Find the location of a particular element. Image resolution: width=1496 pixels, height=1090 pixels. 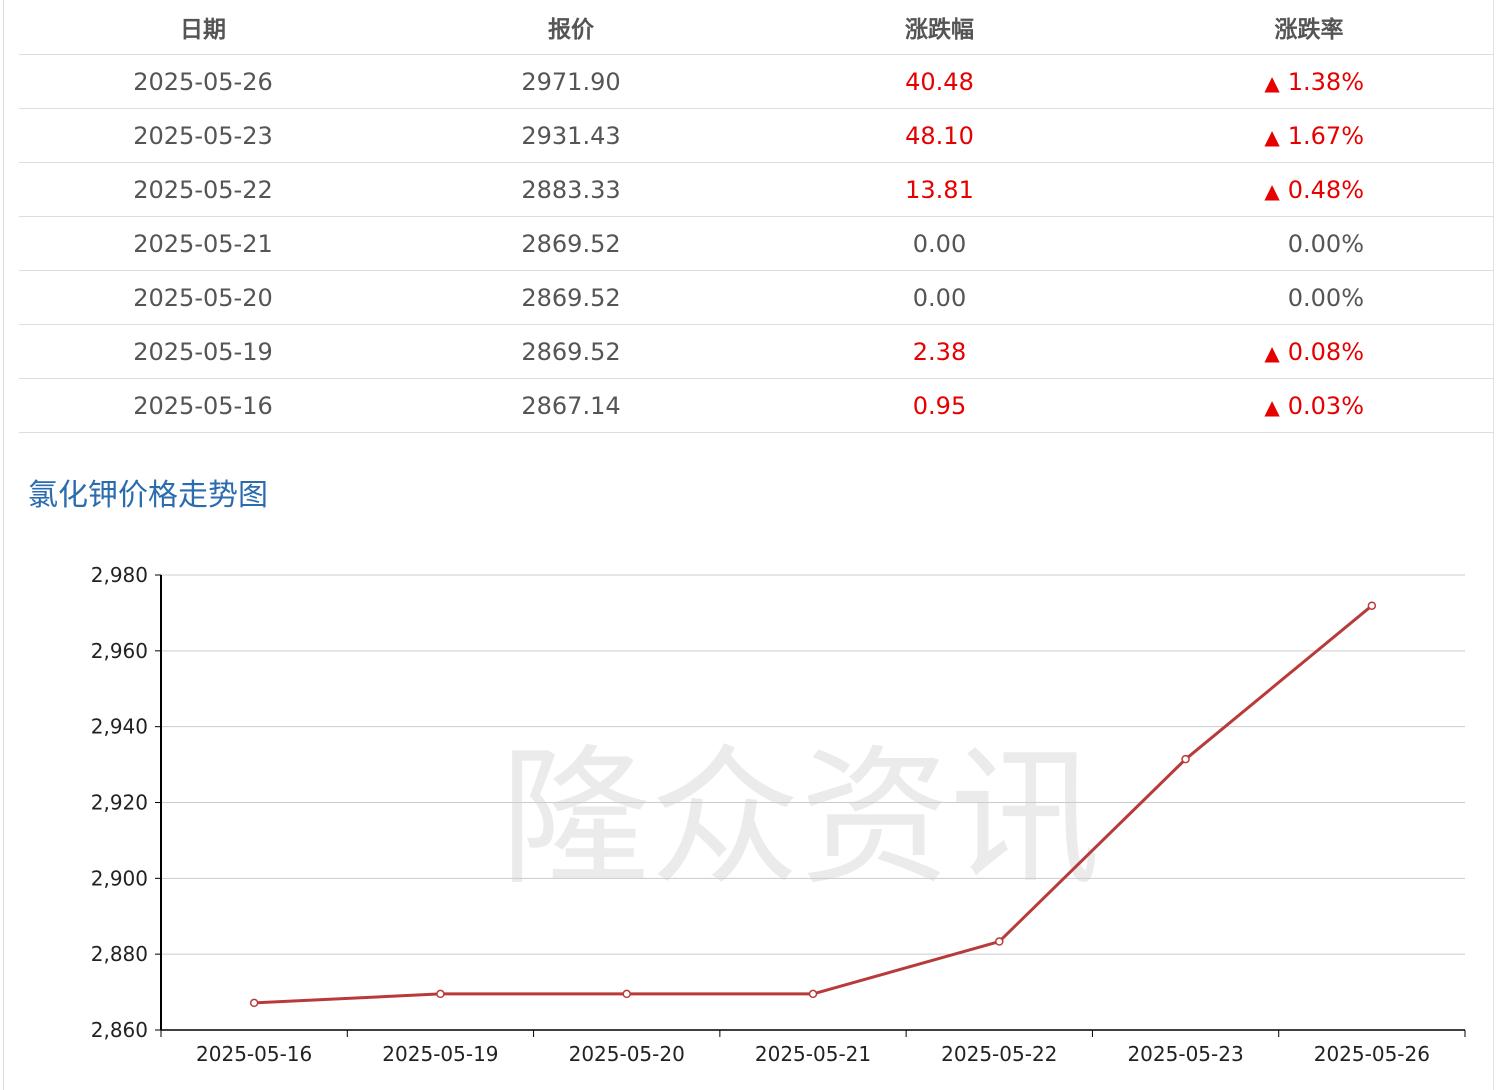

cell-change: 2.38 is located at coordinates (939, 351).